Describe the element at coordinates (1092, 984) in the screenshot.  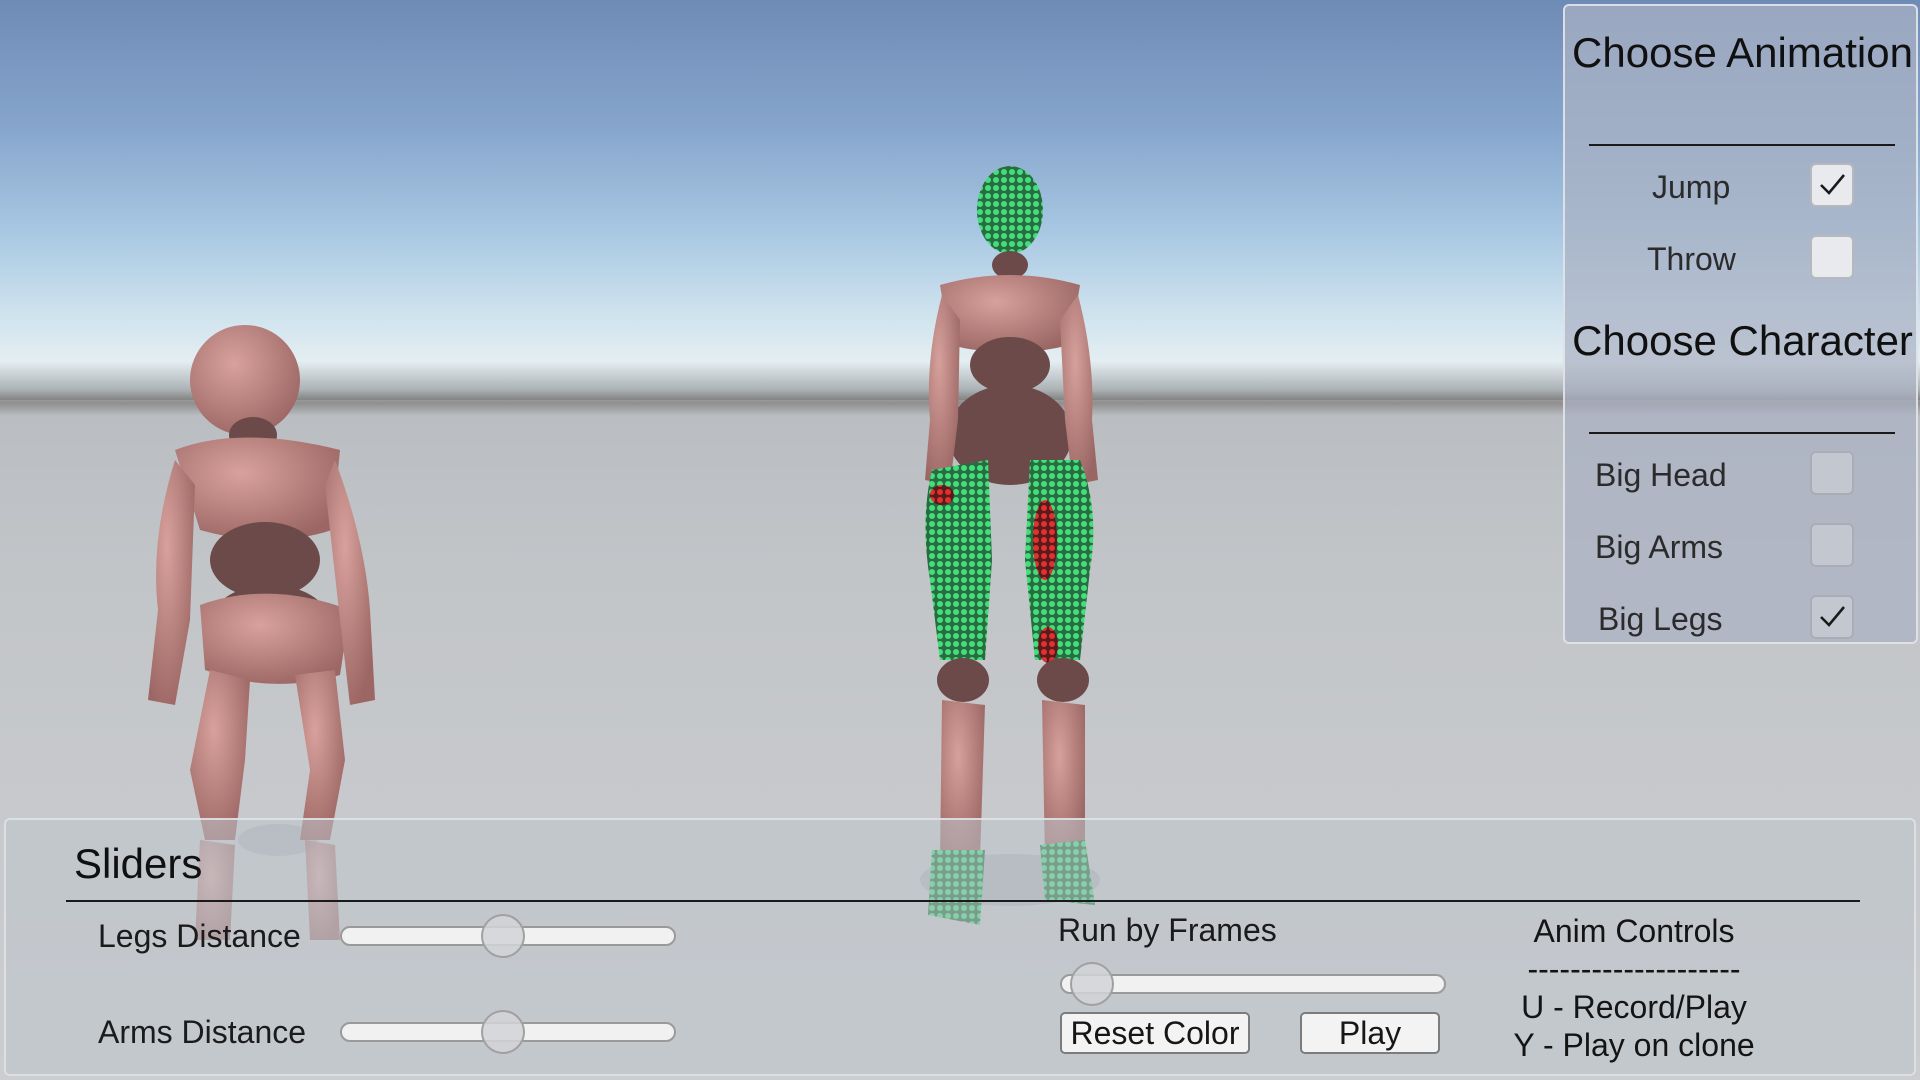
I see `run-by-frames-handle` at that location.